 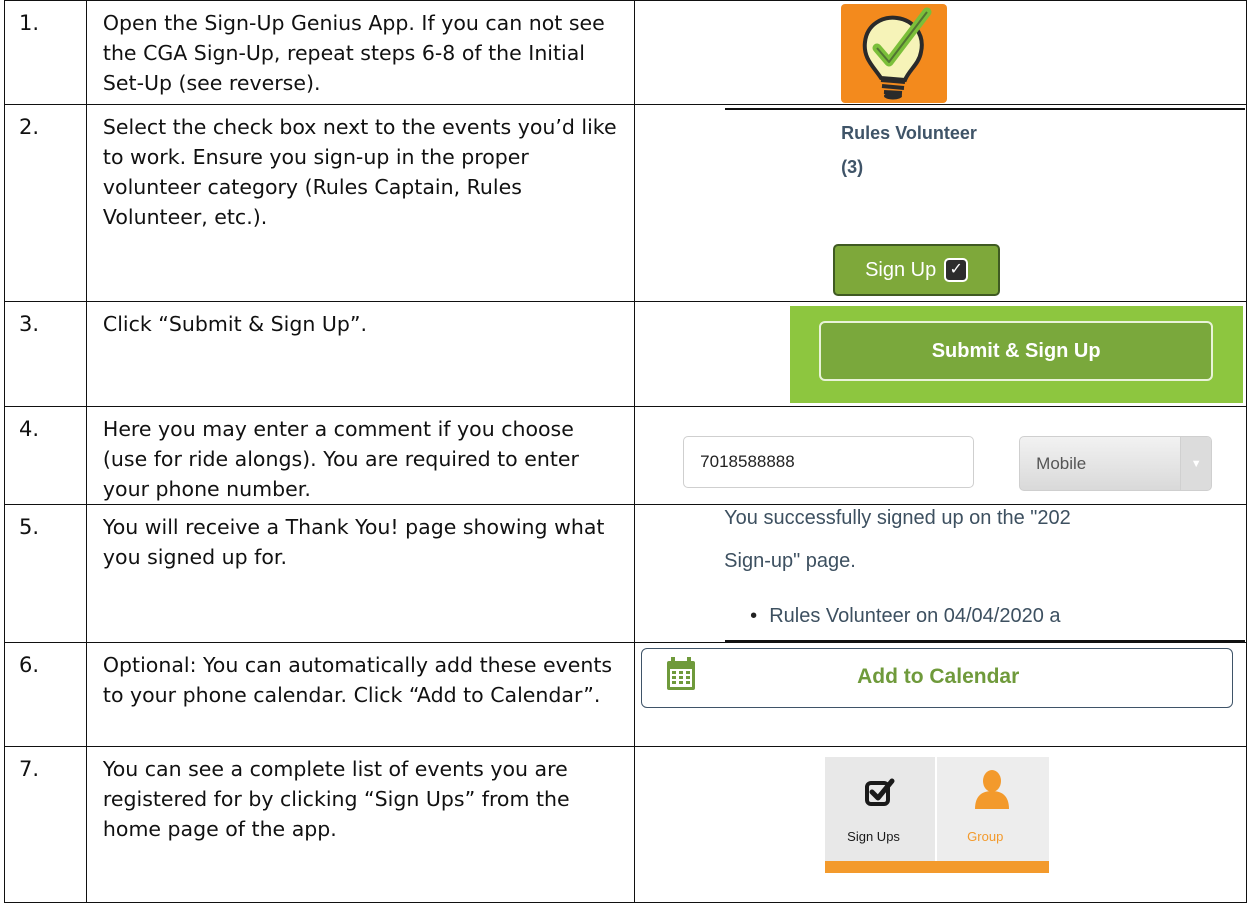 I want to click on add-to-calendar-button: Add to Calendar, so click(x=937, y=678).